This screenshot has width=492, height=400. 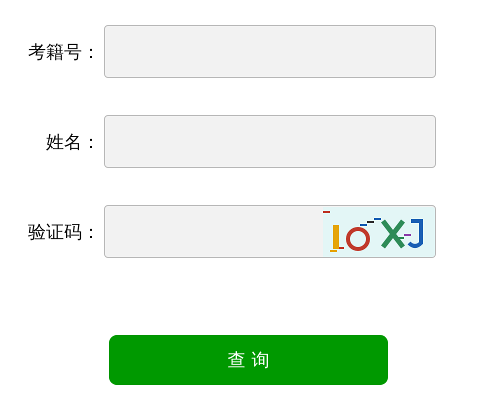 What do you see at coordinates (73, 142) in the screenshot?
I see `field-label: 姓名：` at bounding box center [73, 142].